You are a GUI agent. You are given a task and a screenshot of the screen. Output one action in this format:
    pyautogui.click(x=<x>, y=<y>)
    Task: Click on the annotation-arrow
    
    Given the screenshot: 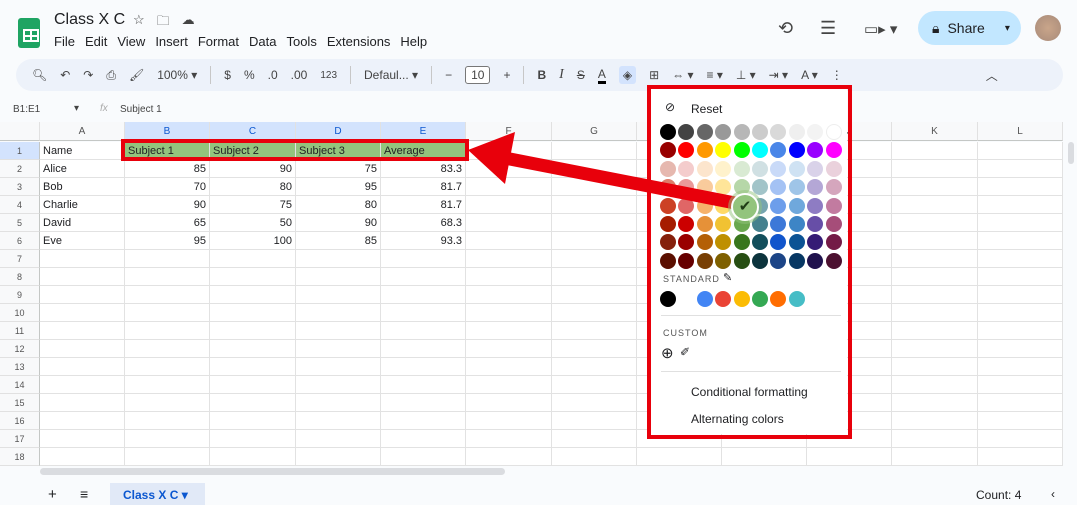 What is the action you would take?
    pyautogui.click(x=602, y=171)
    